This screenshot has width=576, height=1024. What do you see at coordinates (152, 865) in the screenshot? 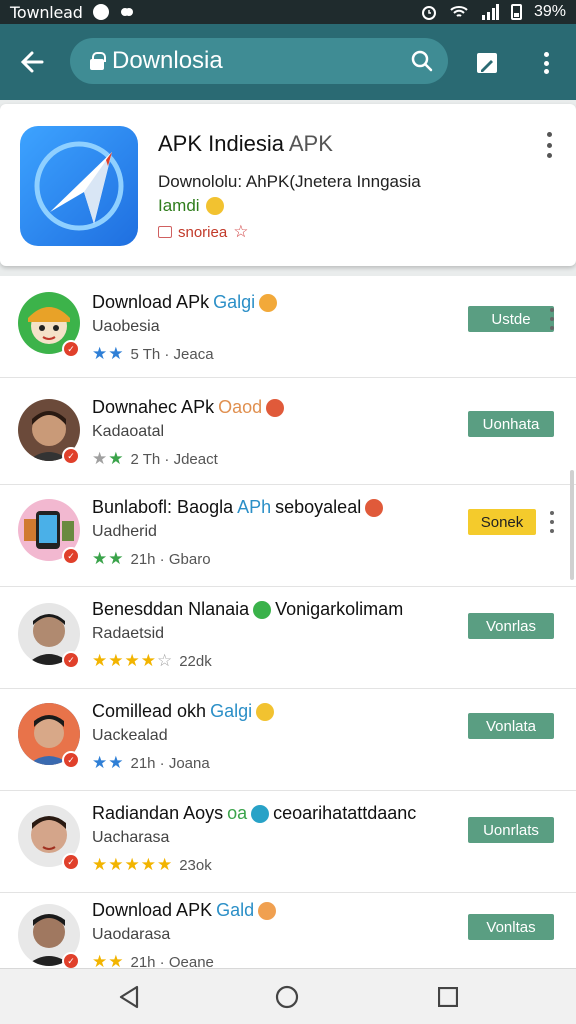
I see `list-item-meta: ★★★★★ 23ok` at bounding box center [152, 865].